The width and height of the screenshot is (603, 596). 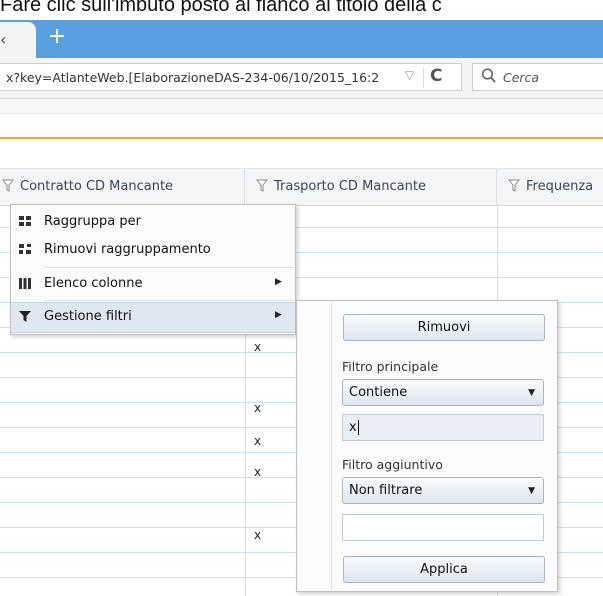 What do you see at coordinates (25, 221) in the screenshot?
I see `group-icon` at bounding box center [25, 221].